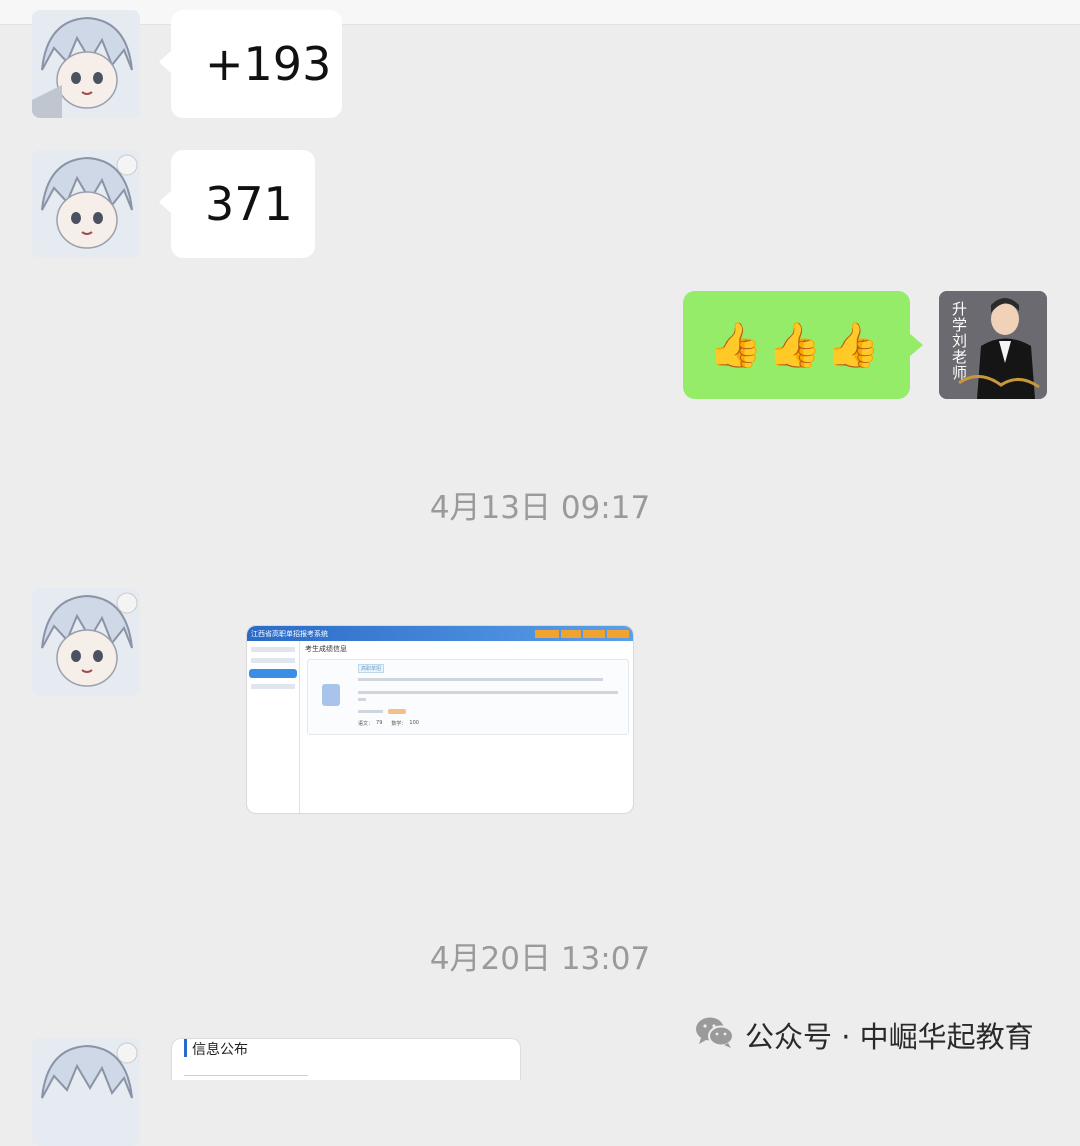 This screenshot has height=1146, width=1080. Describe the element at coordinates (371, 668) in the screenshot. I see `screenshot-tag: 高职单招` at that location.